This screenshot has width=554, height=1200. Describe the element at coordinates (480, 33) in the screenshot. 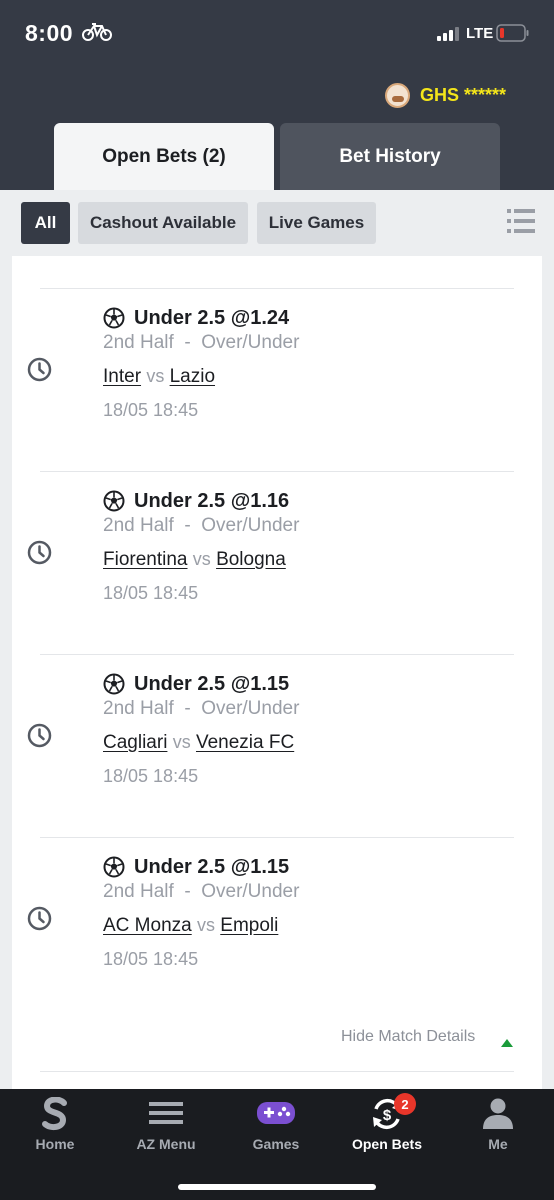

I see `network-type: LTE` at that location.